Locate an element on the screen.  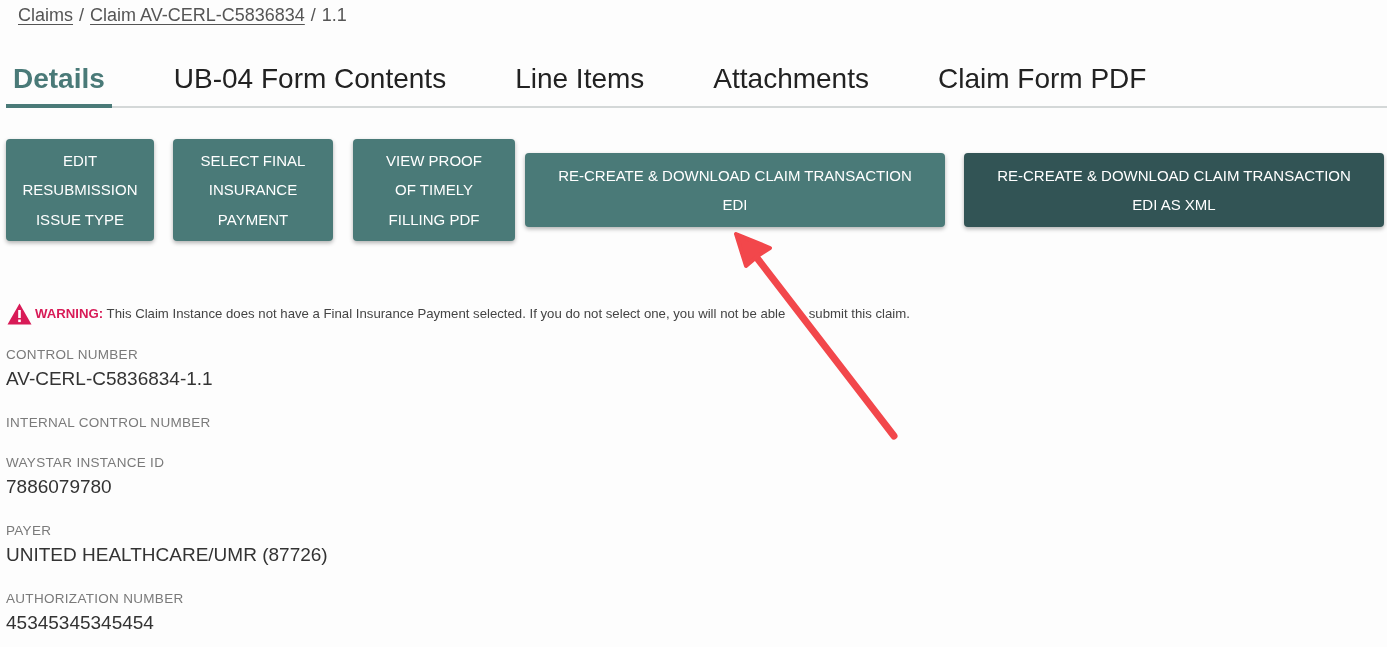
tab: Claim Form PDF is located at coordinates (1042, 81).